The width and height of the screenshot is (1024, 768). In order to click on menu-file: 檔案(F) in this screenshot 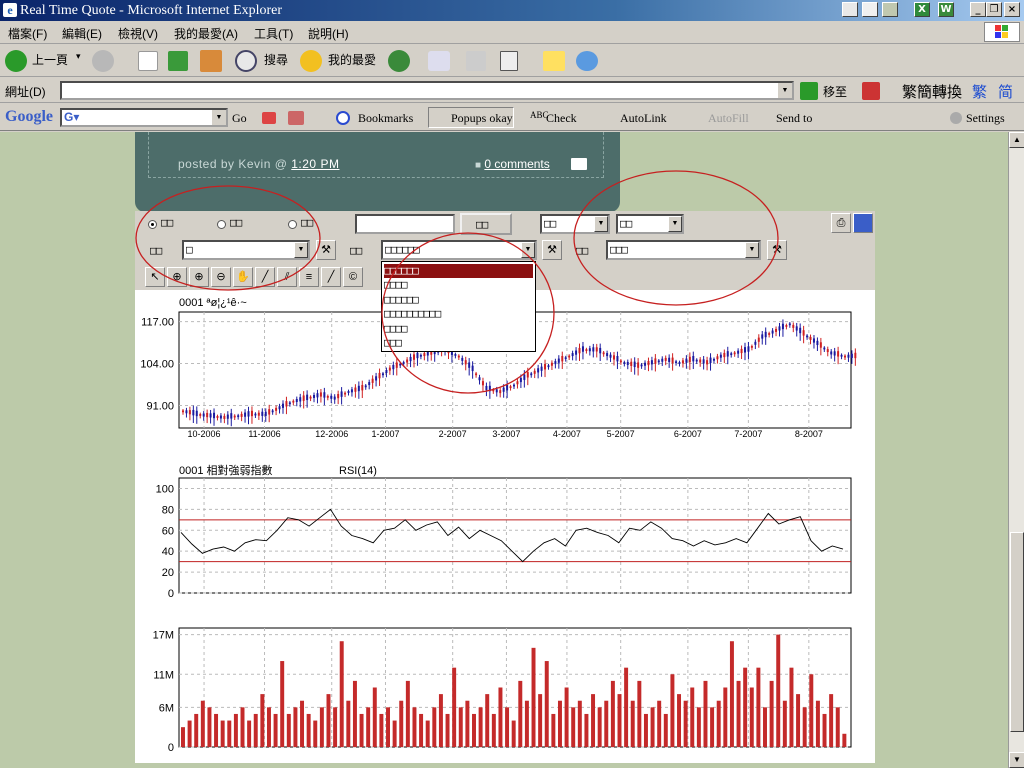, I will do `click(27, 33)`.